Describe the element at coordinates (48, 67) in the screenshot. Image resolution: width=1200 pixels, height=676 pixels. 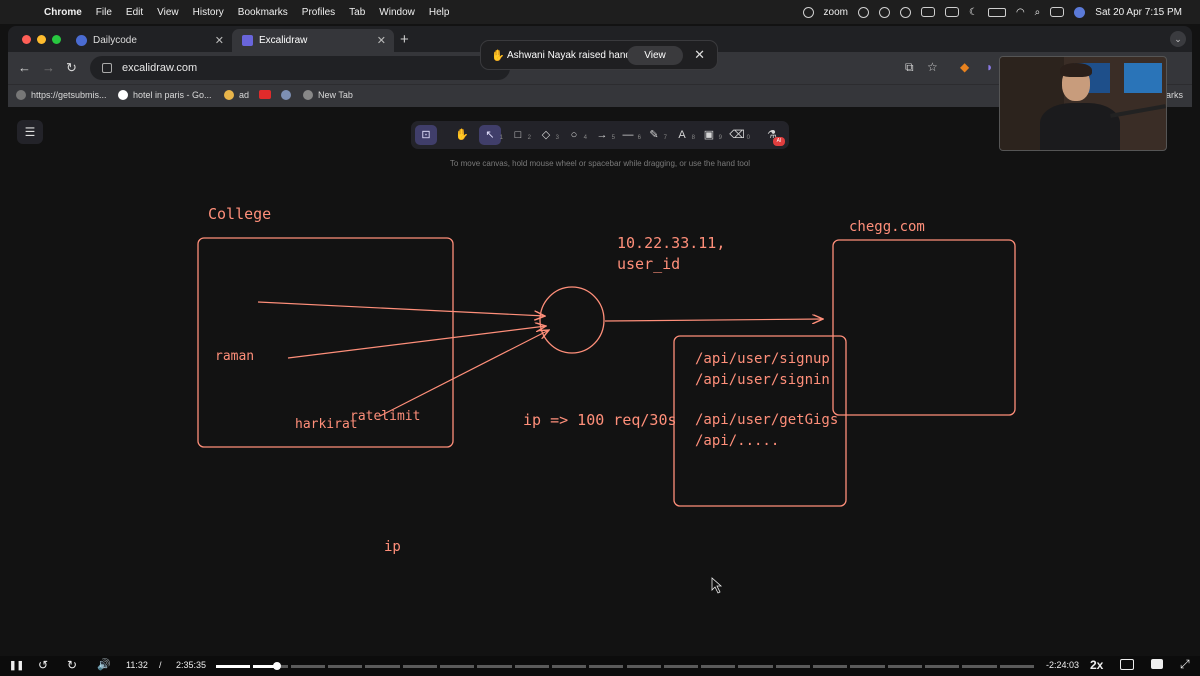
I see `forward-button: →` at that location.